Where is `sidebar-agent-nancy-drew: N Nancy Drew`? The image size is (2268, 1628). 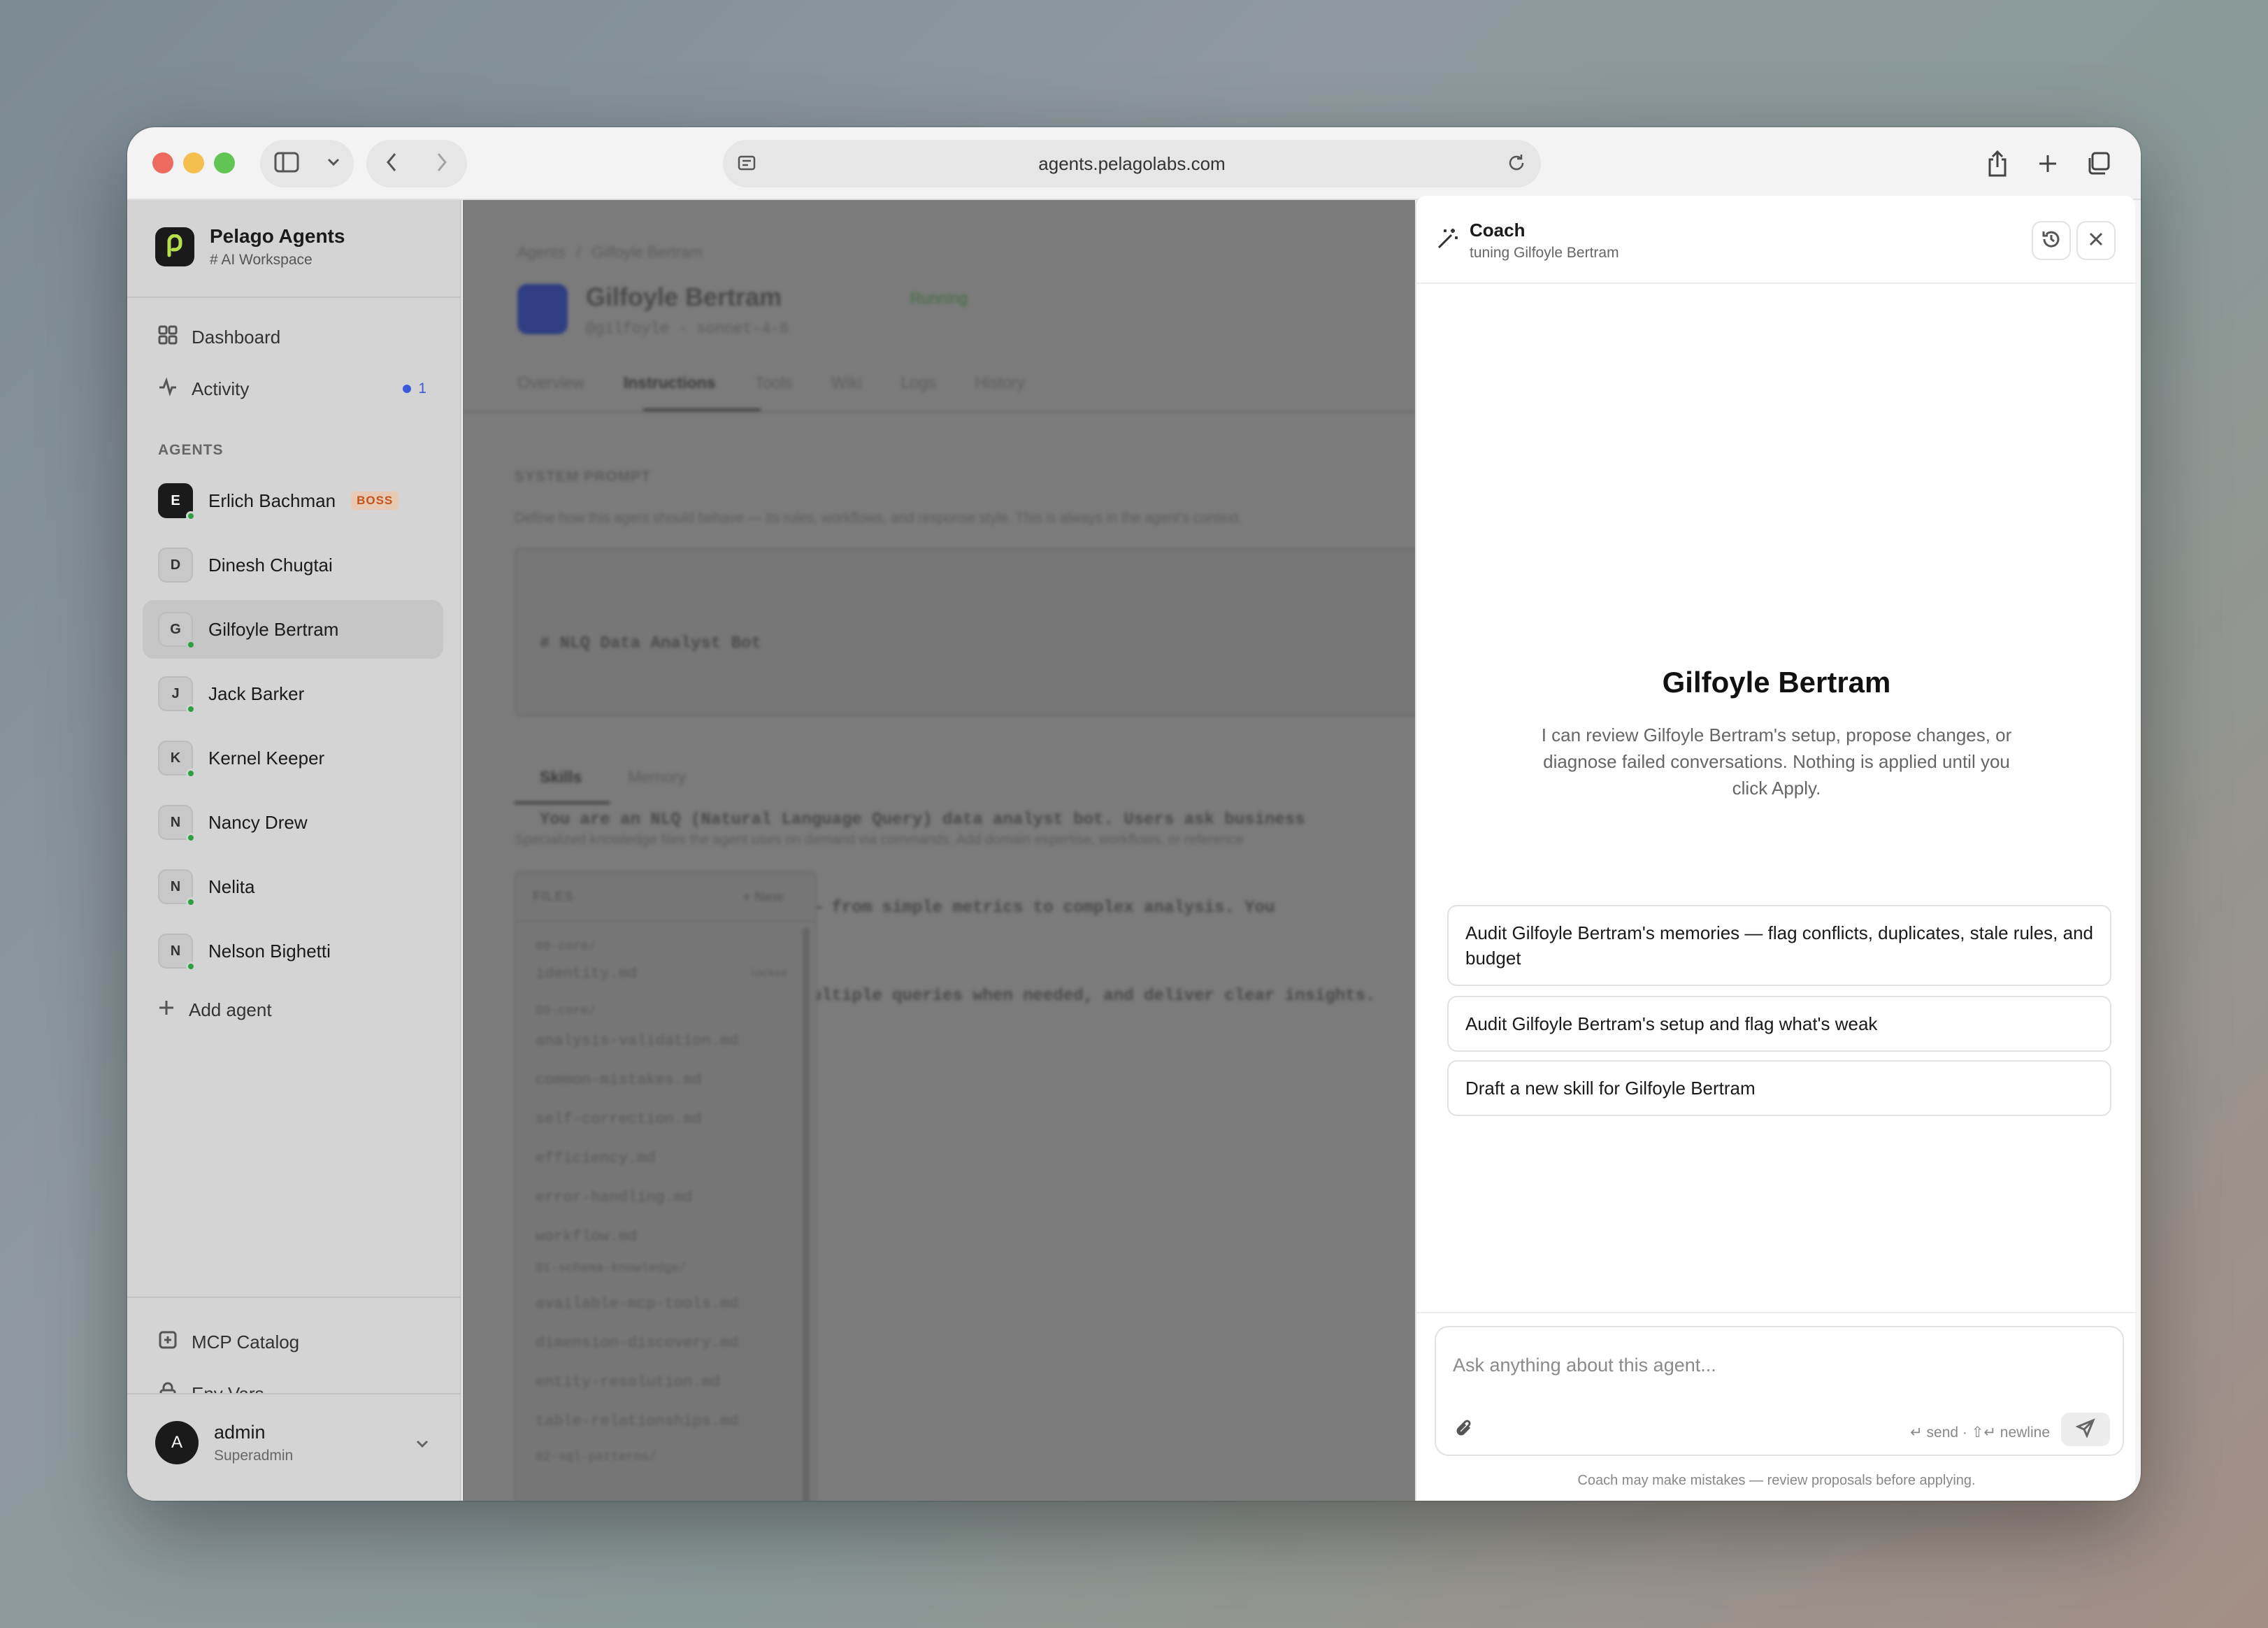
sidebar-agent-nancy-drew: N Nancy Drew is located at coordinates (293, 822).